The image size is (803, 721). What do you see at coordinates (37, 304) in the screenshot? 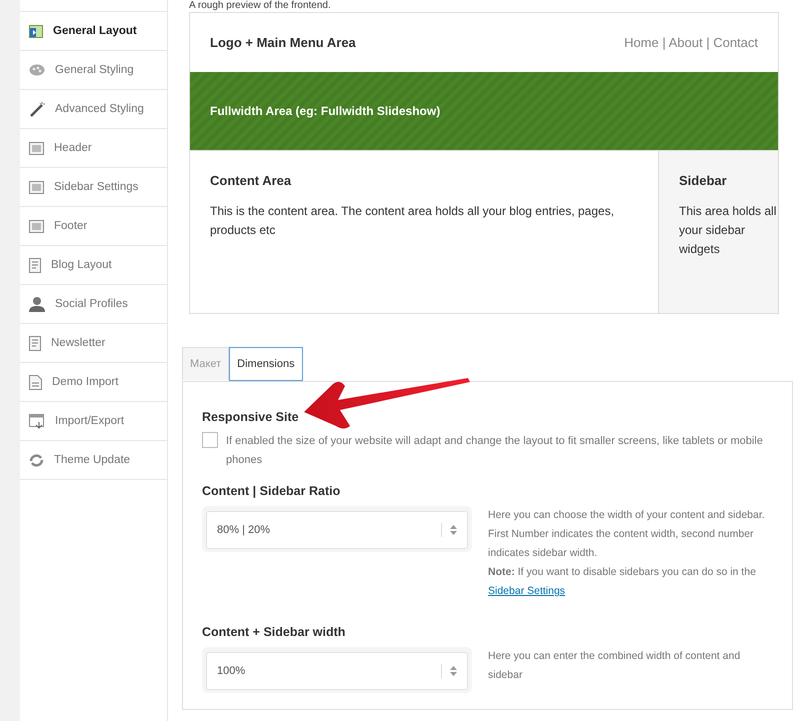
I see `person-icon` at bounding box center [37, 304].